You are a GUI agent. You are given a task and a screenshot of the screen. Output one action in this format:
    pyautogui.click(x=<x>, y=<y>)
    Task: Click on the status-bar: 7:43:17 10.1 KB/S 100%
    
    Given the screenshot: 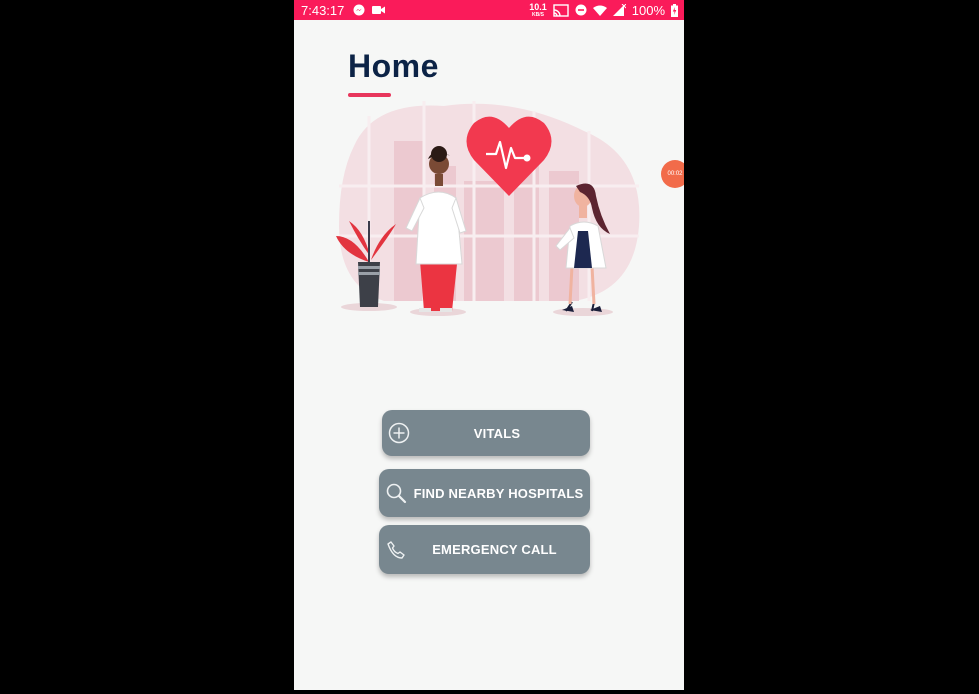 What is the action you would take?
    pyautogui.click(x=489, y=10)
    